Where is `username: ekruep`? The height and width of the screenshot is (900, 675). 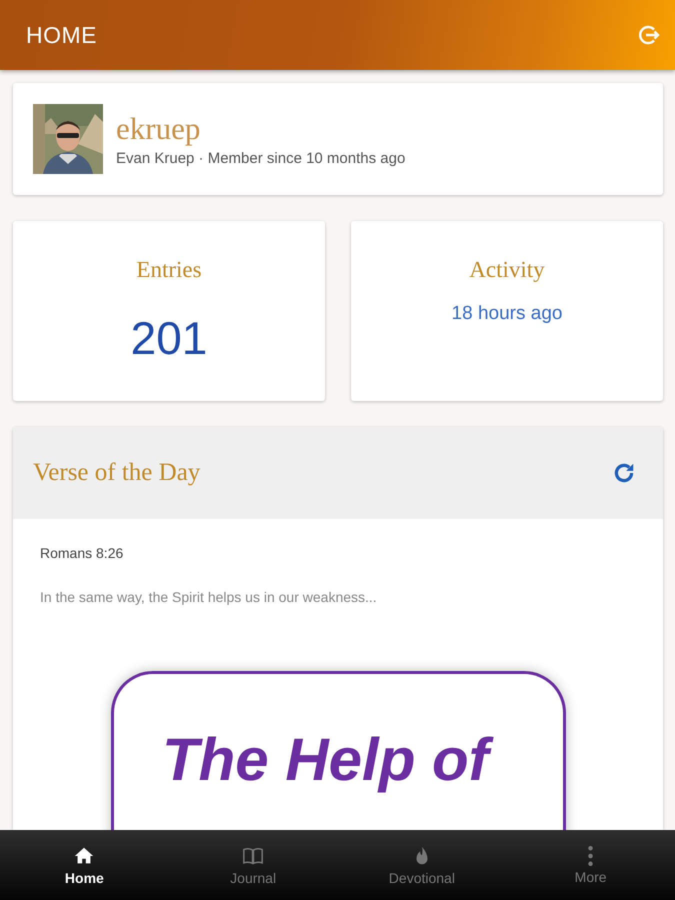 username: ekruep is located at coordinates (159, 129).